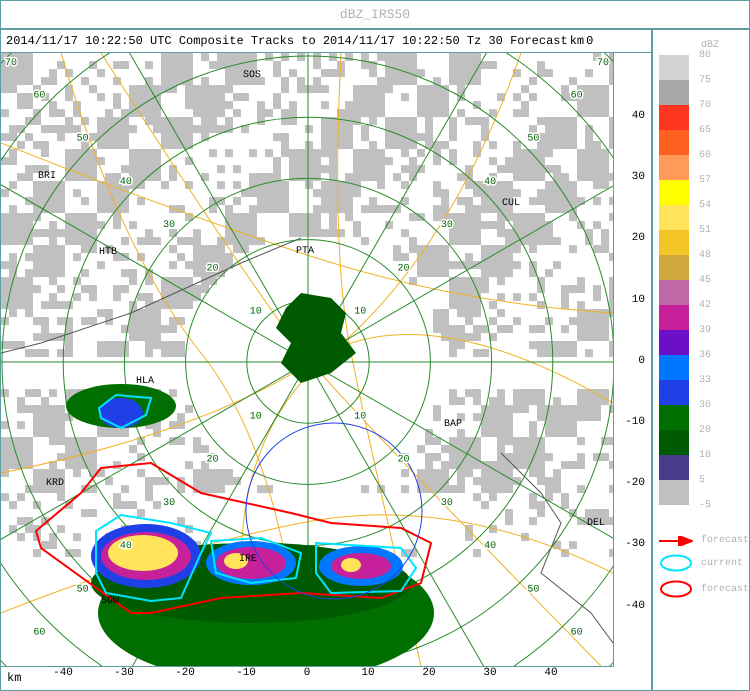  Describe the element at coordinates (704, 456) in the screenshot. I see `legend-label: 10` at that location.